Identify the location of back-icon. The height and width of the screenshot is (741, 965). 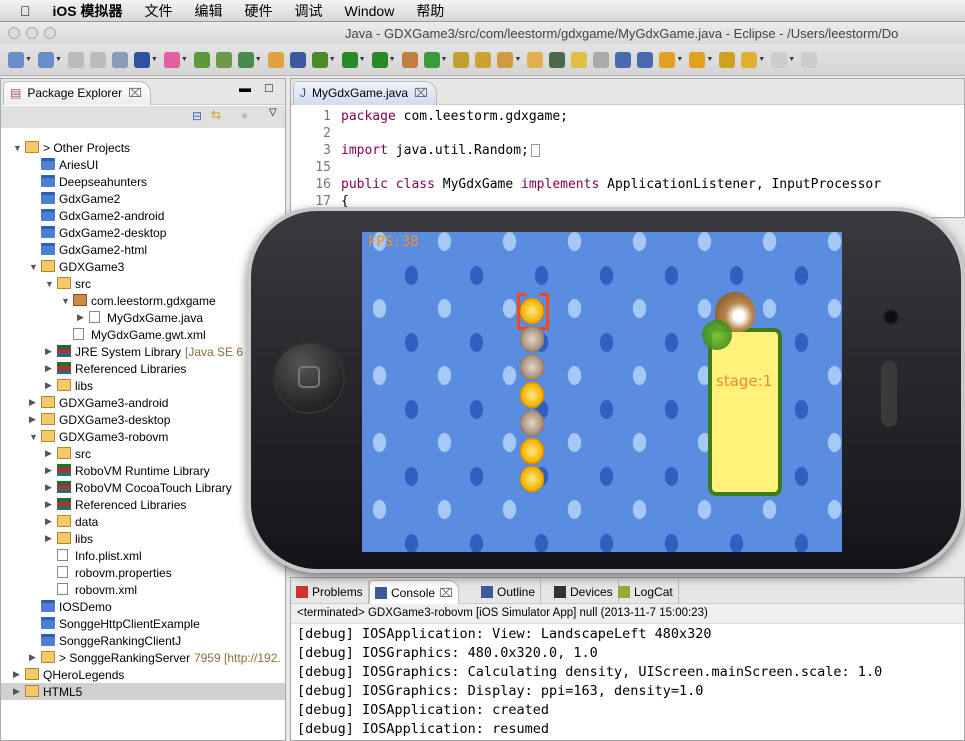
(749, 59).